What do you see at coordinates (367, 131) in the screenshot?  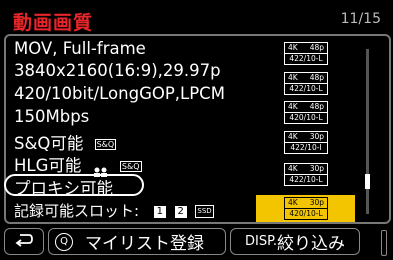 I see `scrollbar` at bounding box center [367, 131].